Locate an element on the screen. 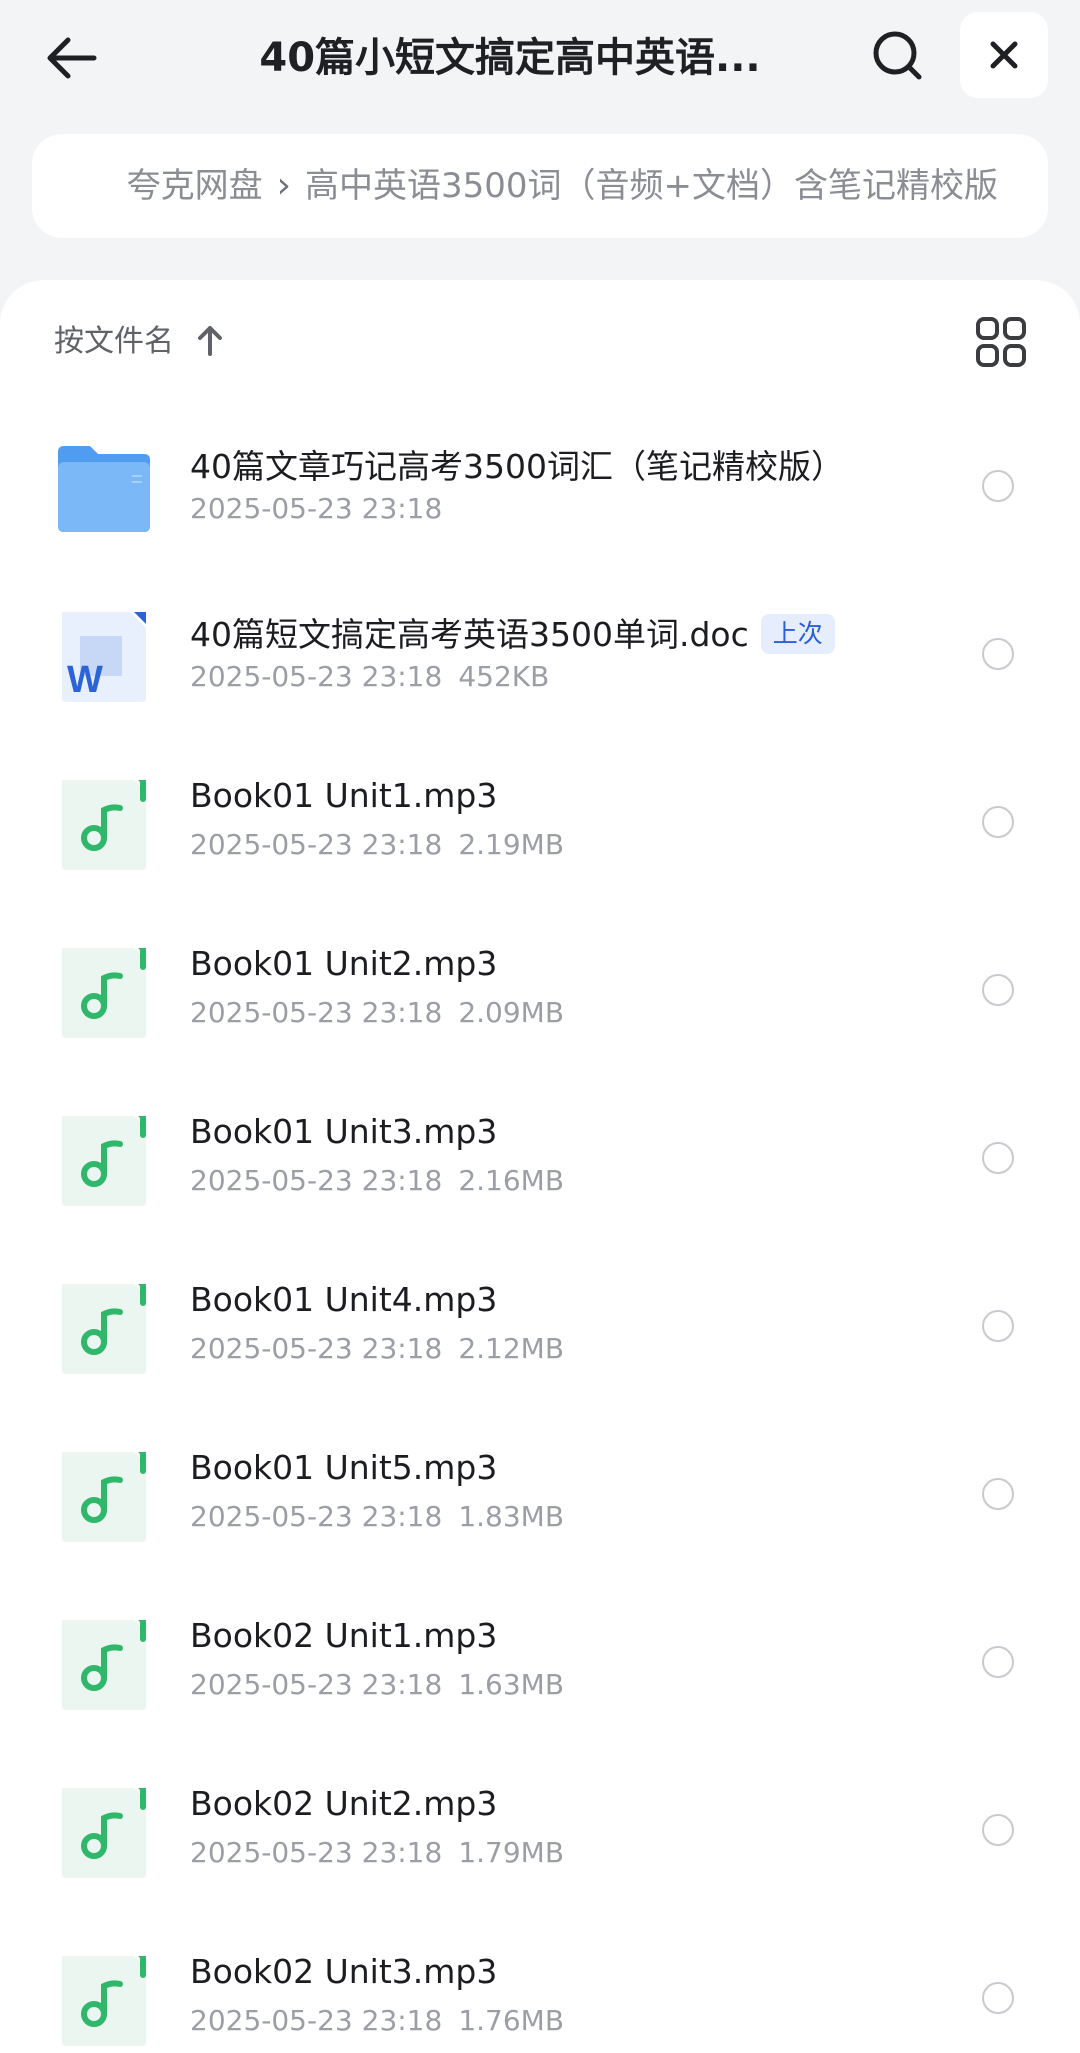  file-name: 40篇短文搞定高考英语3500单词.doc 上次 is located at coordinates (512, 632).